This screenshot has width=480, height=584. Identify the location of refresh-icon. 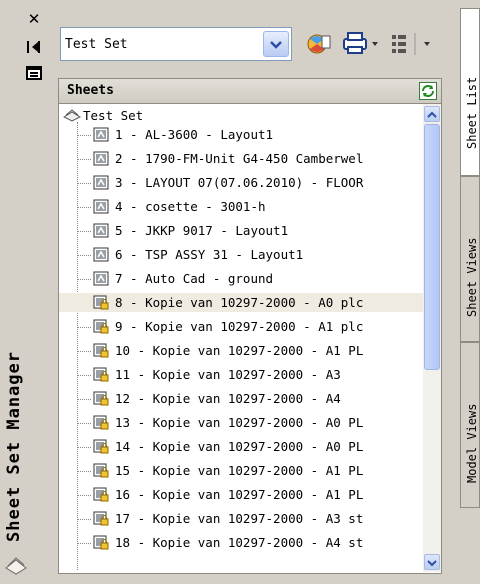
(428, 91).